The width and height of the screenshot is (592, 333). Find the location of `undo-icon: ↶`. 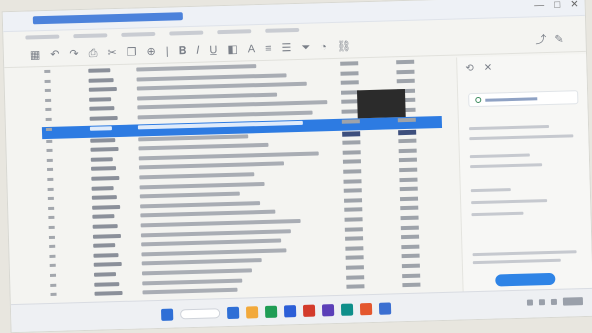

undo-icon: ↶ is located at coordinates (55, 55).